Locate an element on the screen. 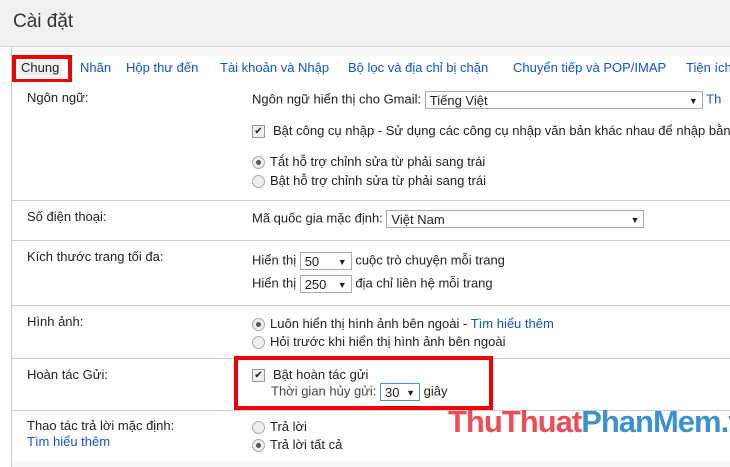 This screenshot has height=467, width=730. watermark-part2: PhanMem is located at coordinates (651, 421).